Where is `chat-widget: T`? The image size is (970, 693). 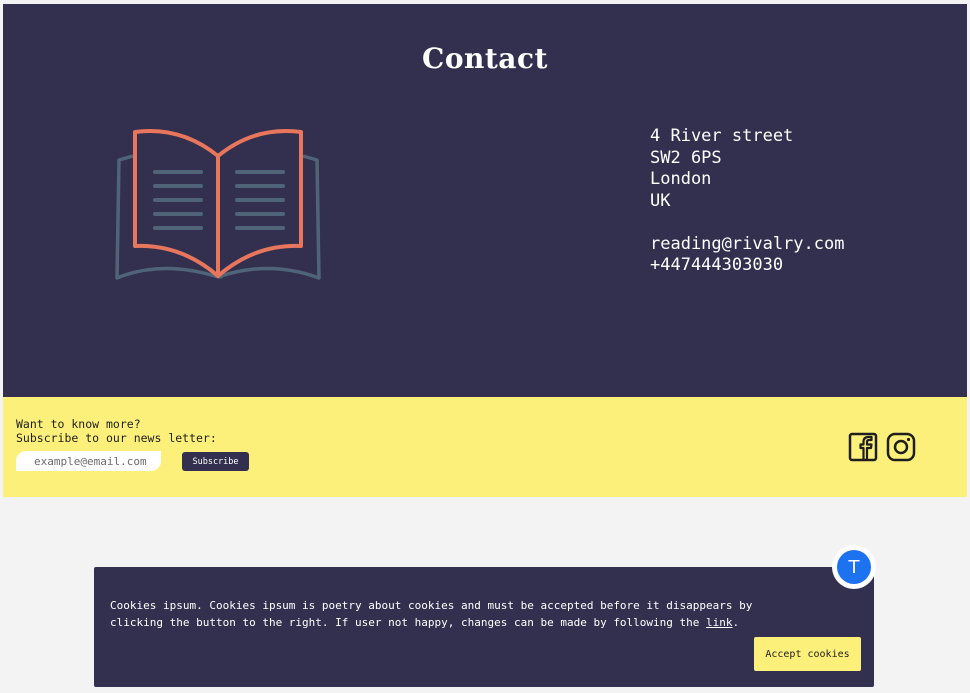 chat-widget: T is located at coordinates (854, 567).